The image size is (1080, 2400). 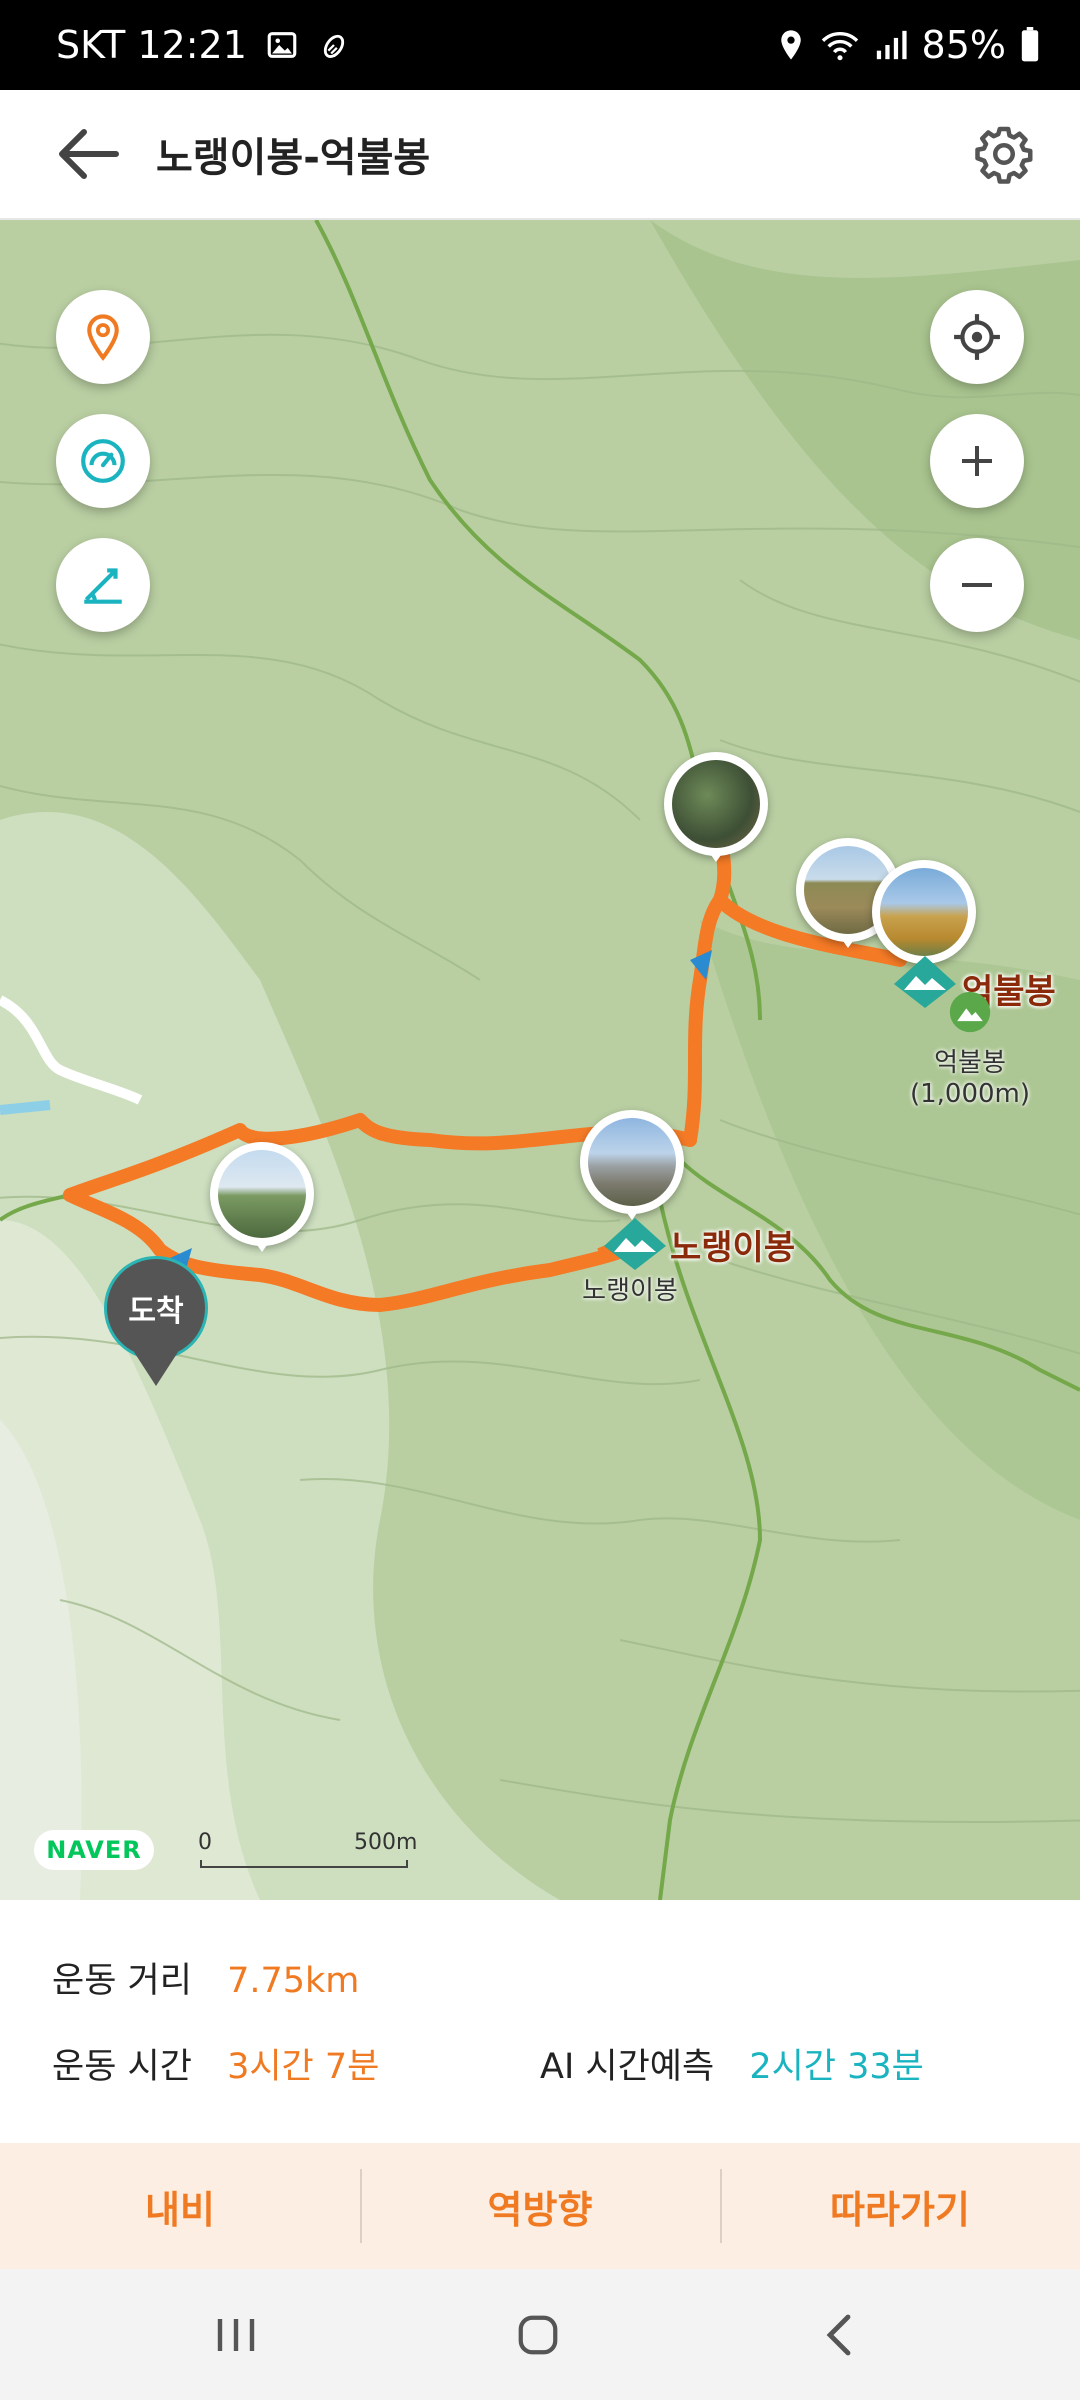 What do you see at coordinates (963, 45) in the screenshot?
I see `battery-percent: 85%` at bounding box center [963, 45].